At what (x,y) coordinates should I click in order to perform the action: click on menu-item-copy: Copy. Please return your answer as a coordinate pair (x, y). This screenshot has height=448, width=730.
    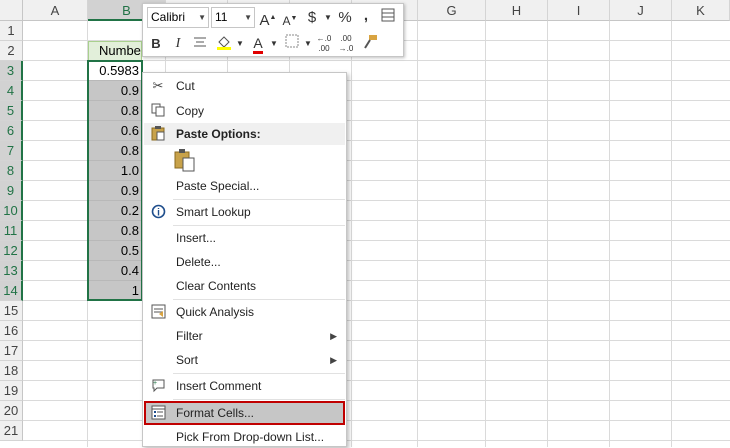
    Looking at the image, I should click on (244, 111).